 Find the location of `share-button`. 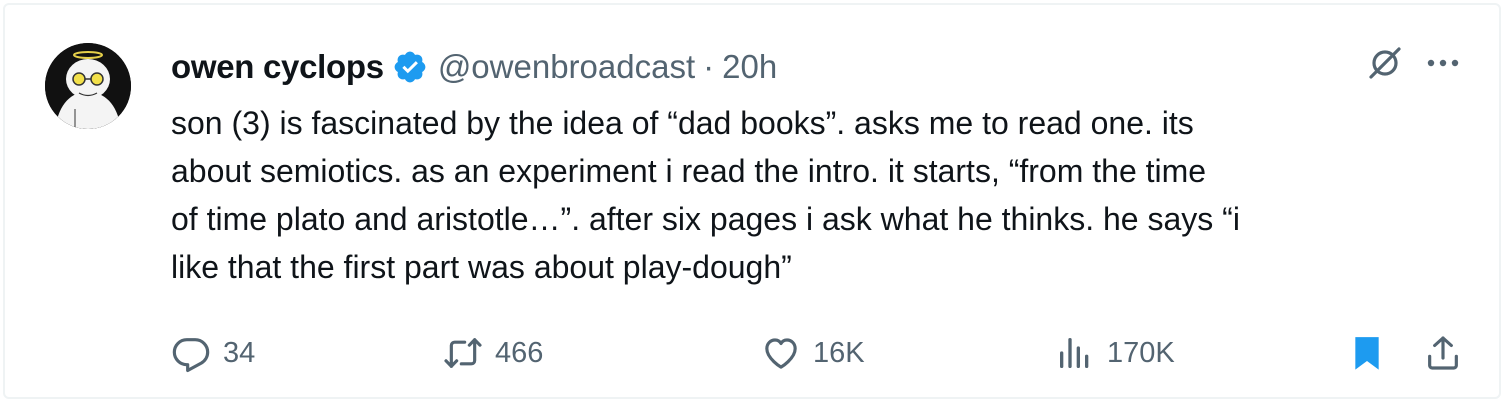

share-button is located at coordinates (1449, 353).